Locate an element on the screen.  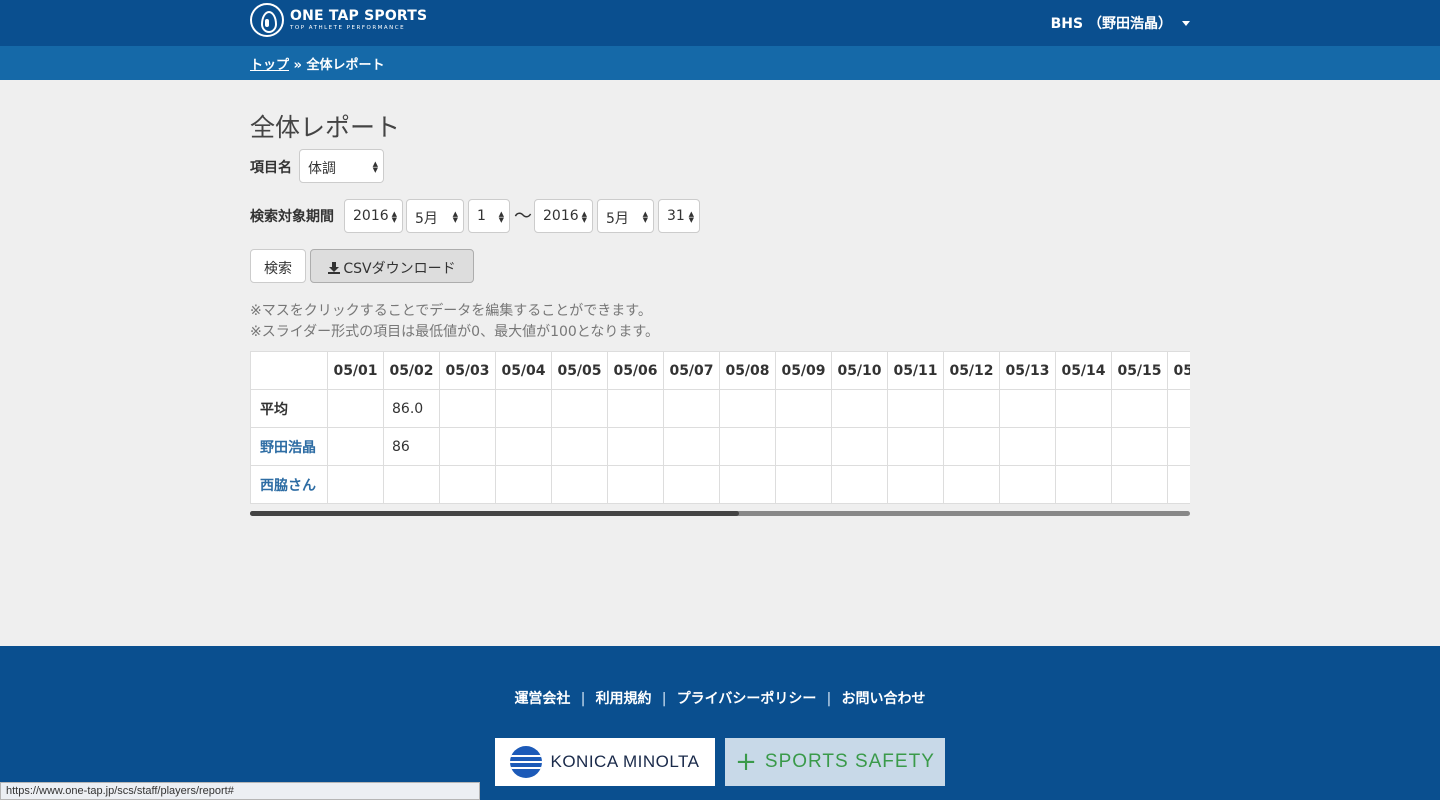
sports-safety-banner: + SPORTS SAFETY is located at coordinates (835, 762).